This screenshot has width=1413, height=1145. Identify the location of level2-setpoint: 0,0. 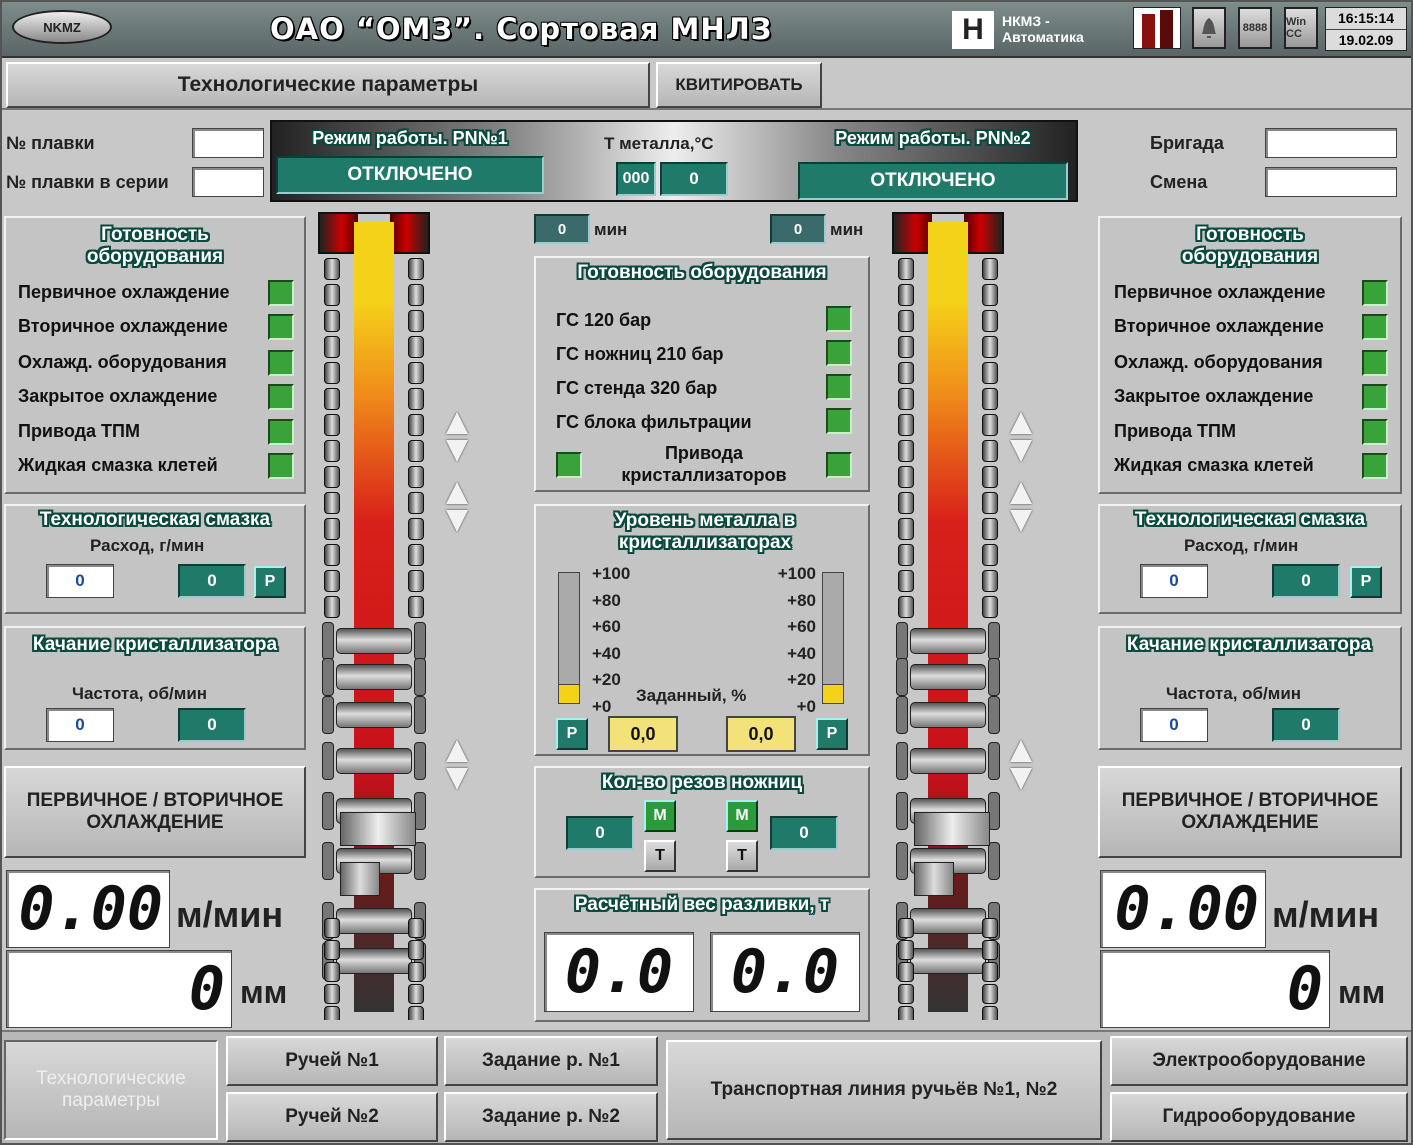
(761, 734).